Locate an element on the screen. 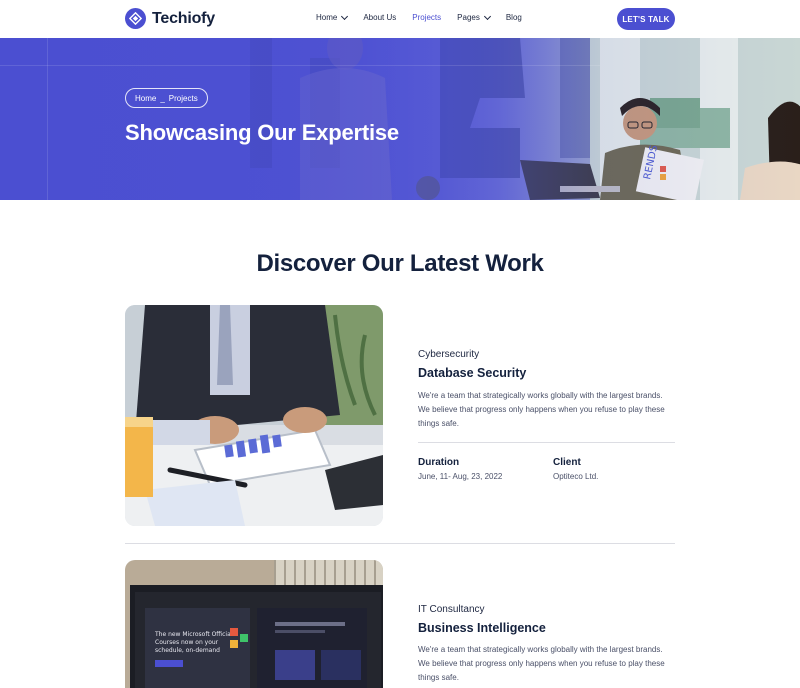 Image resolution: width=800 pixels, height=688 pixels. brand-name: Techiofy is located at coordinates (184, 18).